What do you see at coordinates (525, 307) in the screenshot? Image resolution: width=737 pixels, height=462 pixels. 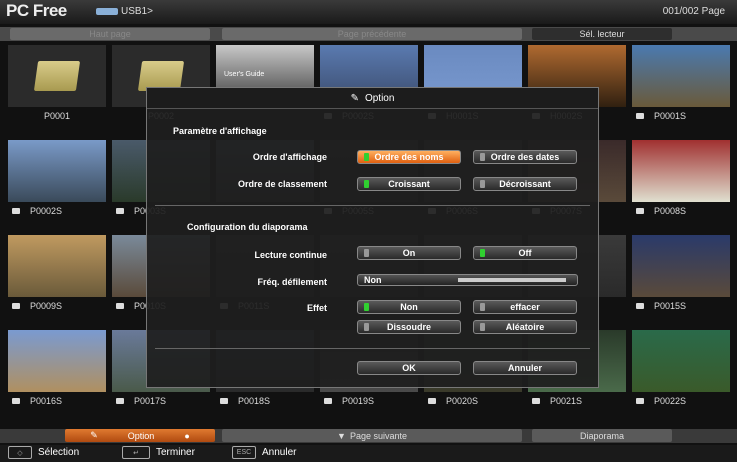 I see `effect-wipe-button: effacer` at bounding box center [525, 307].